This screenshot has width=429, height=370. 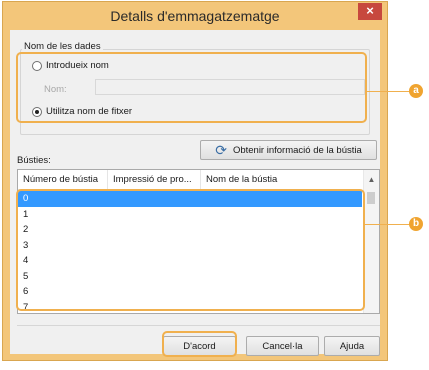 I want to click on highlight-frame-ok, so click(x=199, y=344).